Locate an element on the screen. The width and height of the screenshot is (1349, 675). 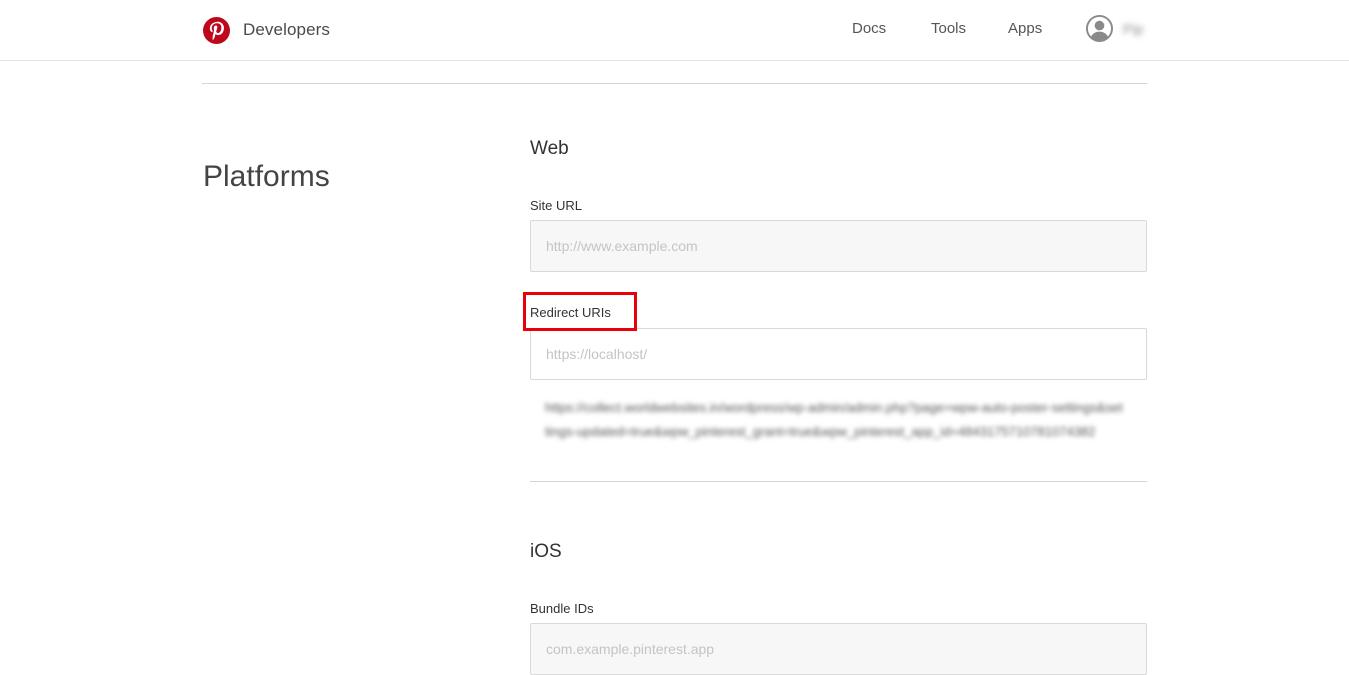
nav-apps-link: Apps is located at coordinates (1025, 28).